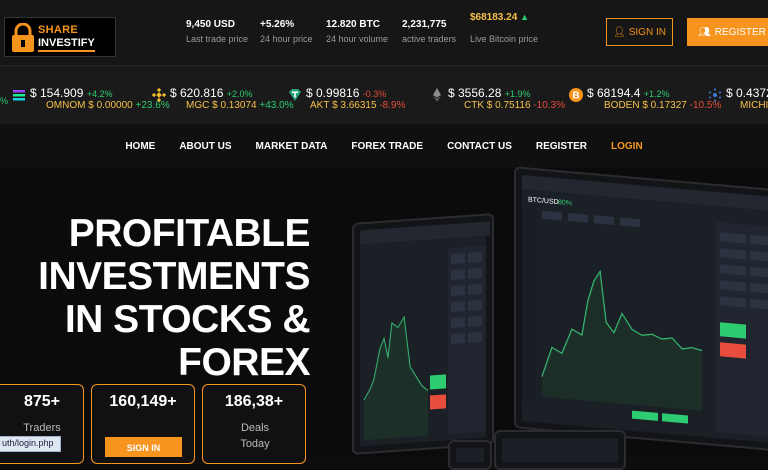 The height and width of the screenshot is (470, 768). What do you see at coordinates (549, 105) in the screenshot?
I see `ticker-sub-change: -10.3%` at bounding box center [549, 105].